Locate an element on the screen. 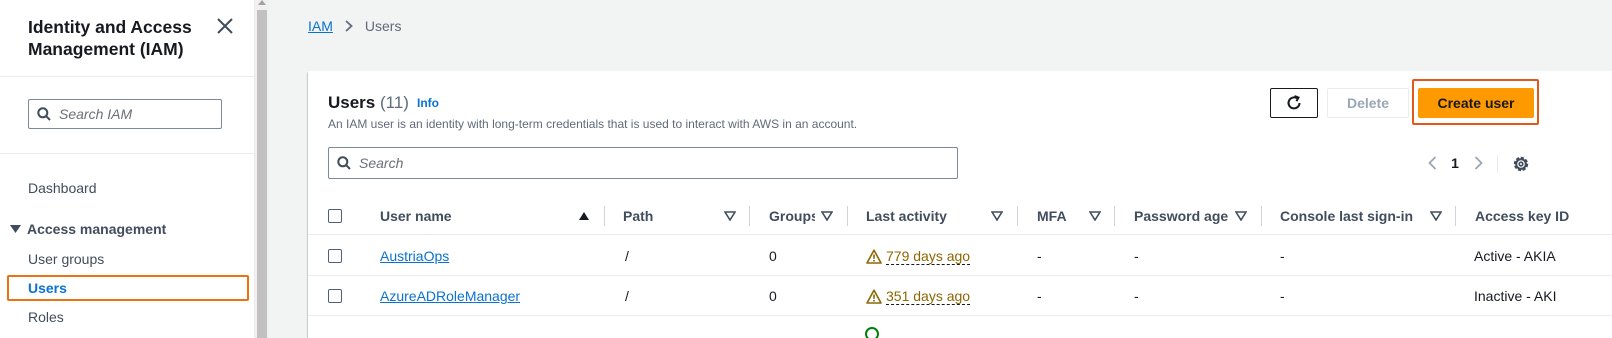 This screenshot has width=1612, height=338. page-number: 1 is located at coordinates (1455, 163).